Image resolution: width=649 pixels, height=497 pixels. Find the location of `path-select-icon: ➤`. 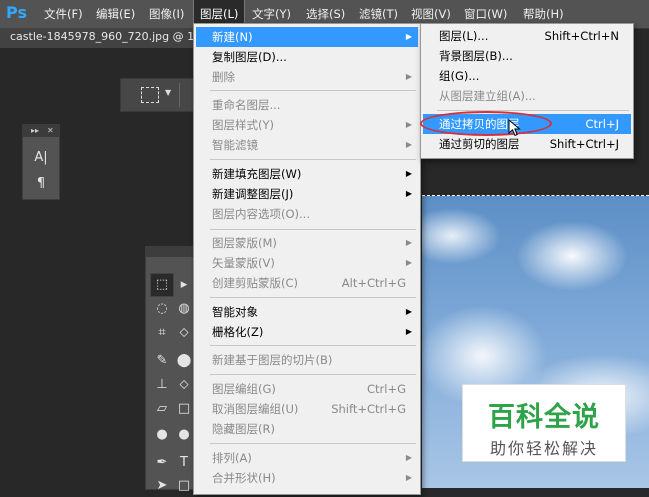

path-select-icon: ➤ is located at coordinates (162, 486).